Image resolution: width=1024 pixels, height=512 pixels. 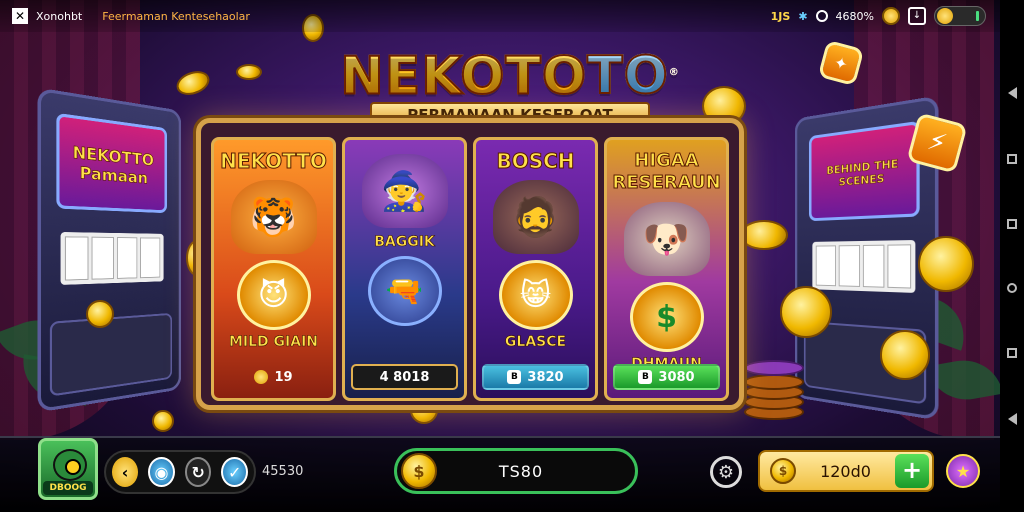 I want to click on logo-title-main: NEKOTO, so click(x=463, y=76).